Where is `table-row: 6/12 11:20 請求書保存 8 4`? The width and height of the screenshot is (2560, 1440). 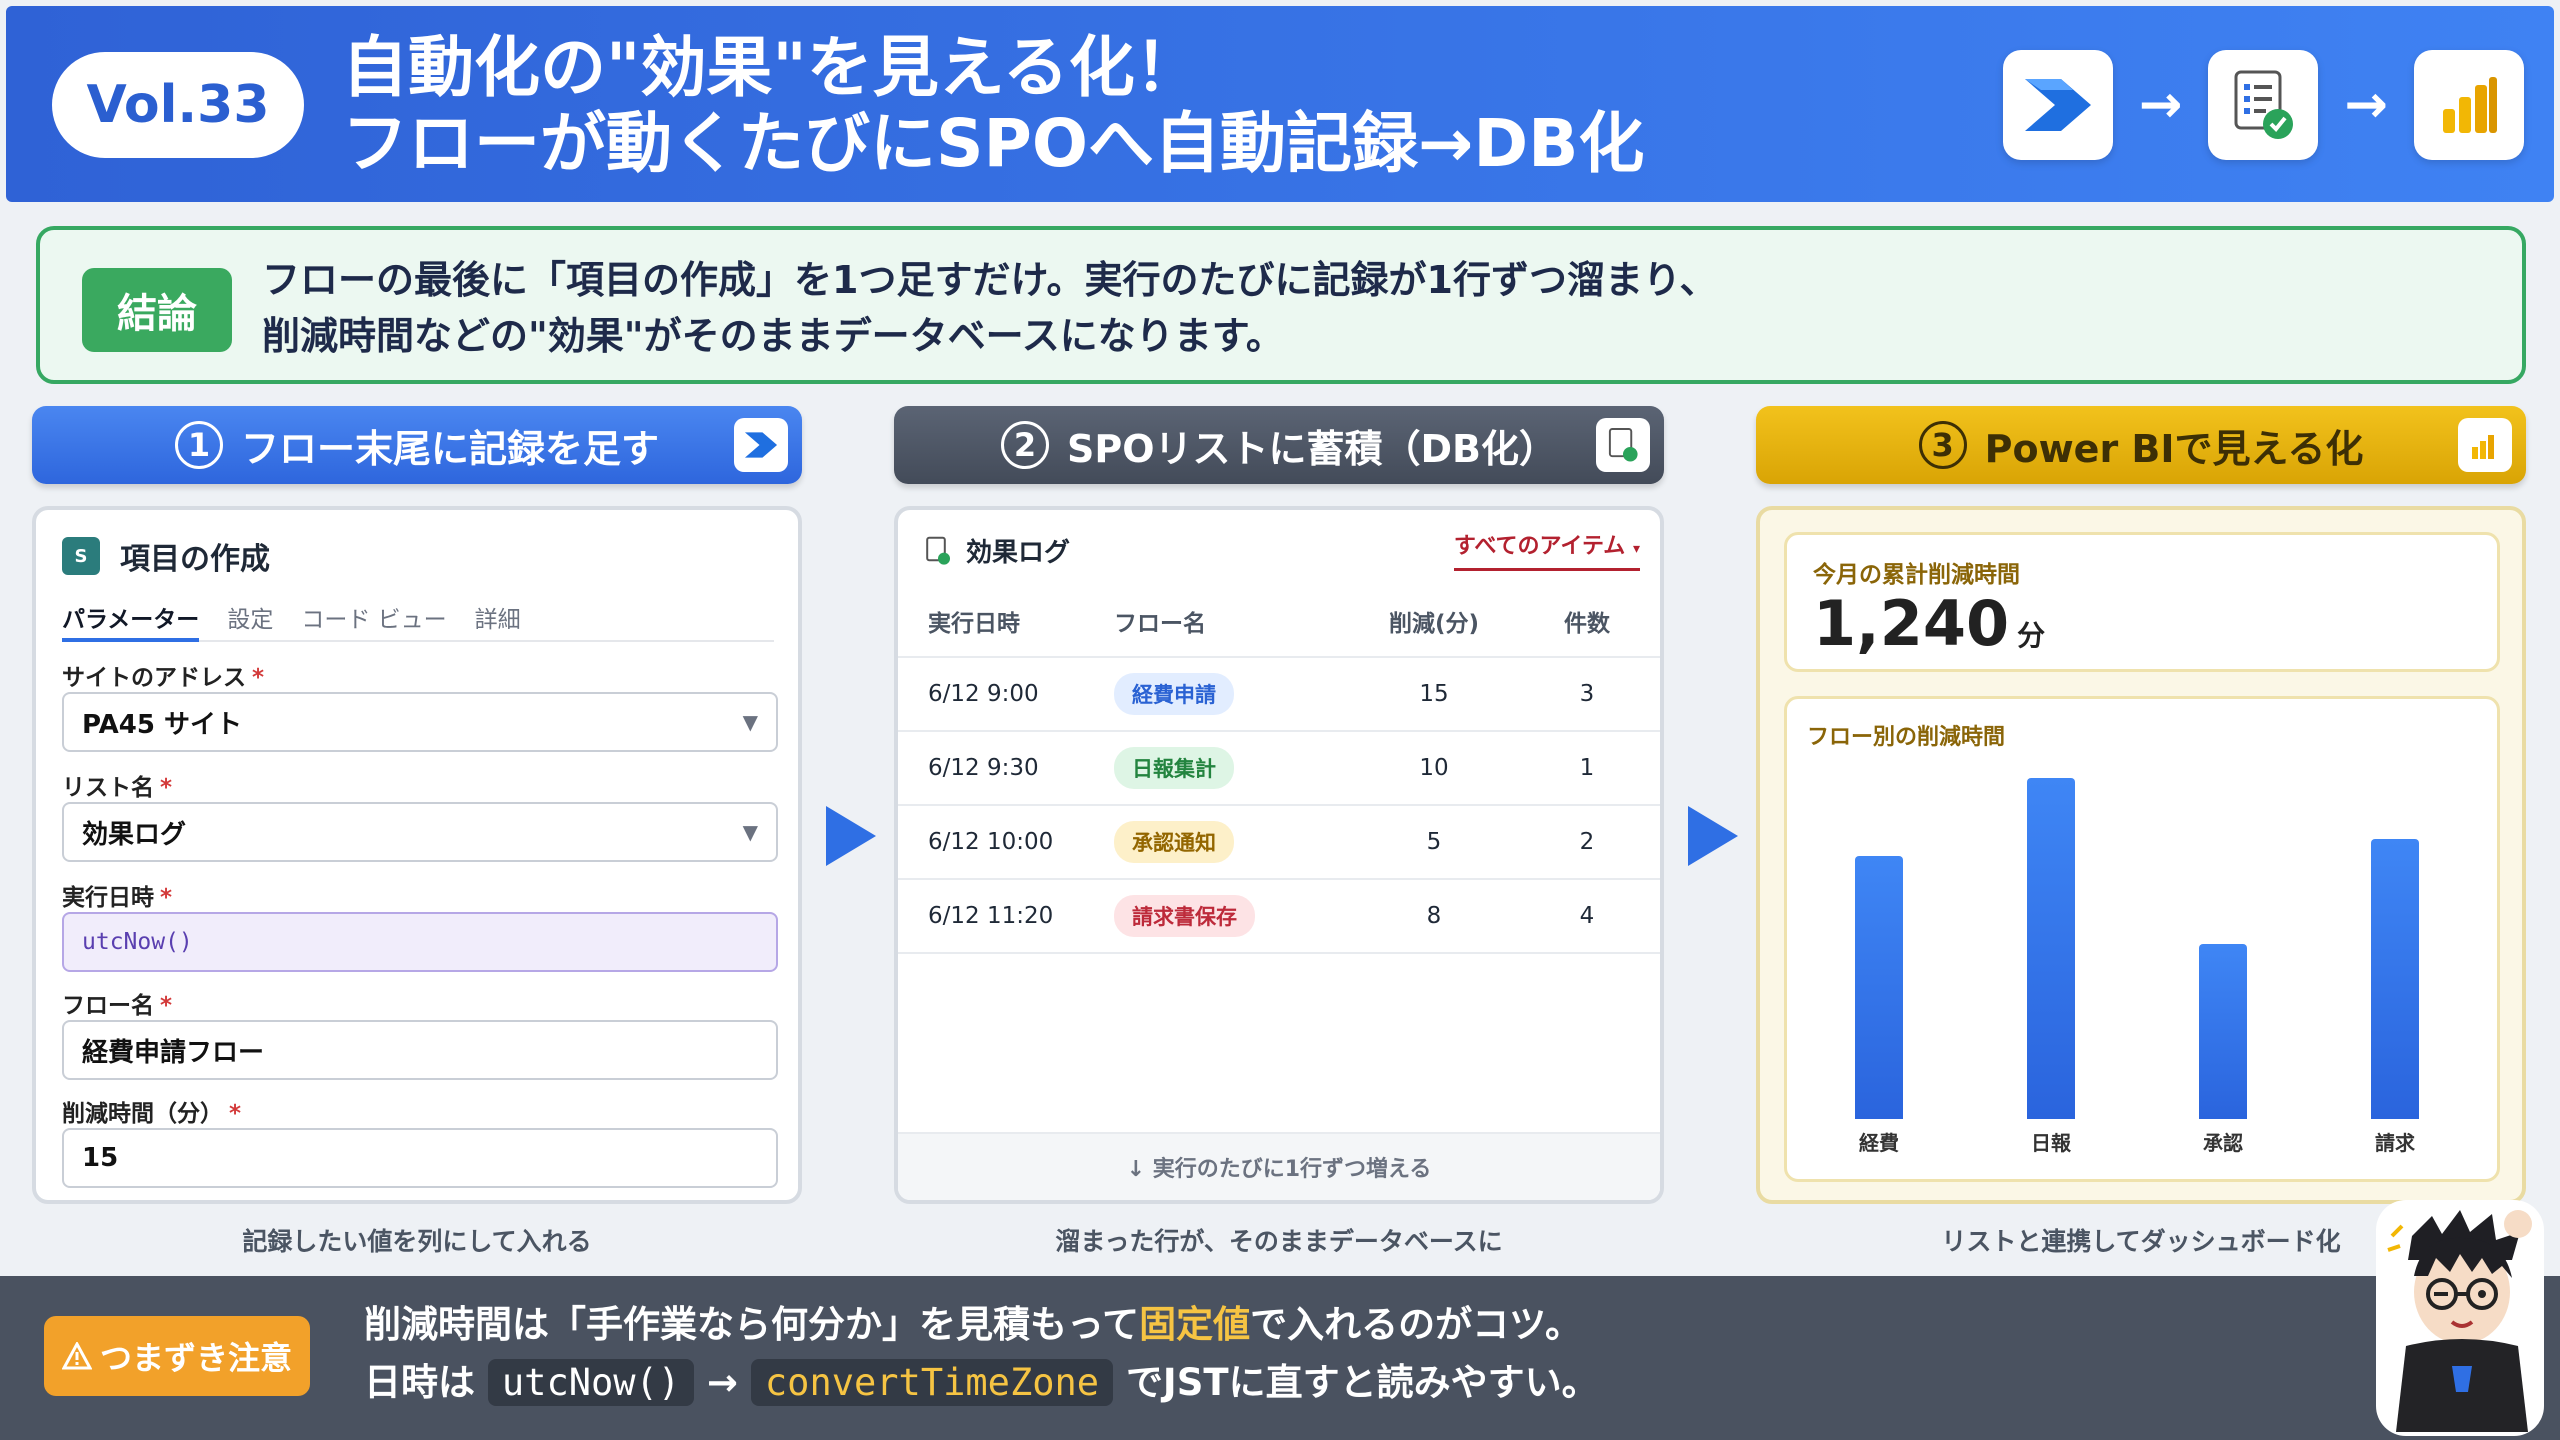
table-row: 6/12 11:20 請求書保存 8 4 is located at coordinates (1279, 917).